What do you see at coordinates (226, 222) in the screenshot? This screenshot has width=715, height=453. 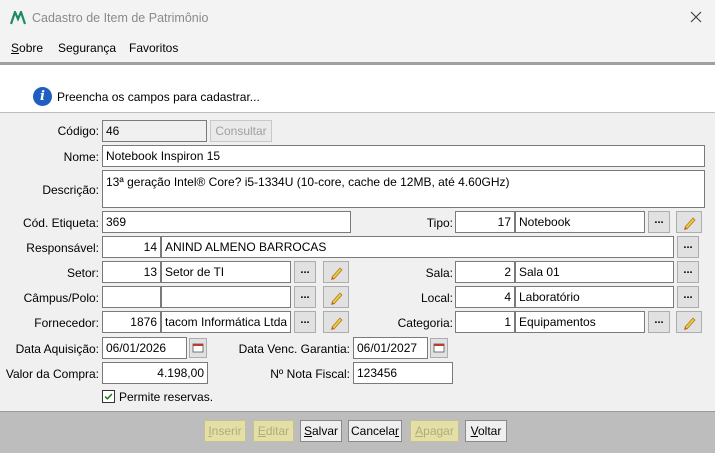 I see `etiqueta-field: 369` at bounding box center [226, 222].